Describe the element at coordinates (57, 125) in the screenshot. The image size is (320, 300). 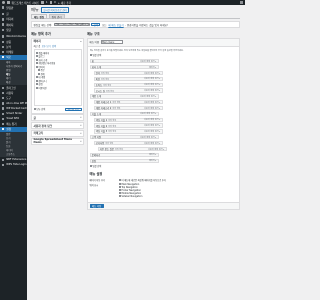
I see `accordion-panel-header: 사용자 정의 링크 ▾` at that location.